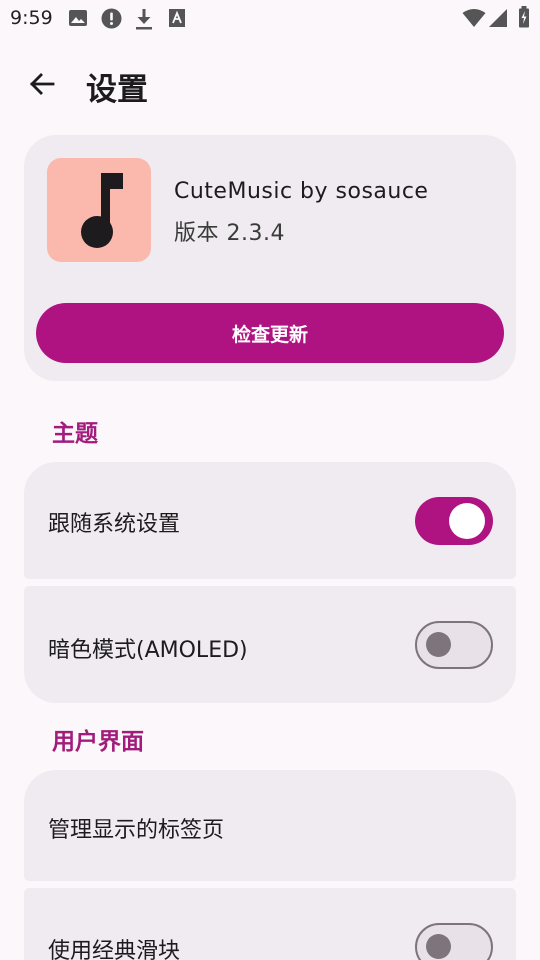 The height and width of the screenshot is (960, 540). What do you see at coordinates (111, 18) in the screenshot?
I see `alert-icon` at bounding box center [111, 18].